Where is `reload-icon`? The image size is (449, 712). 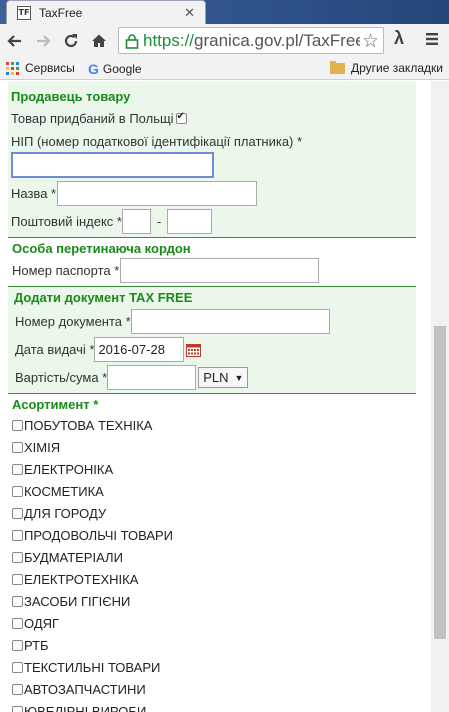
reload-icon is located at coordinates (71, 41).